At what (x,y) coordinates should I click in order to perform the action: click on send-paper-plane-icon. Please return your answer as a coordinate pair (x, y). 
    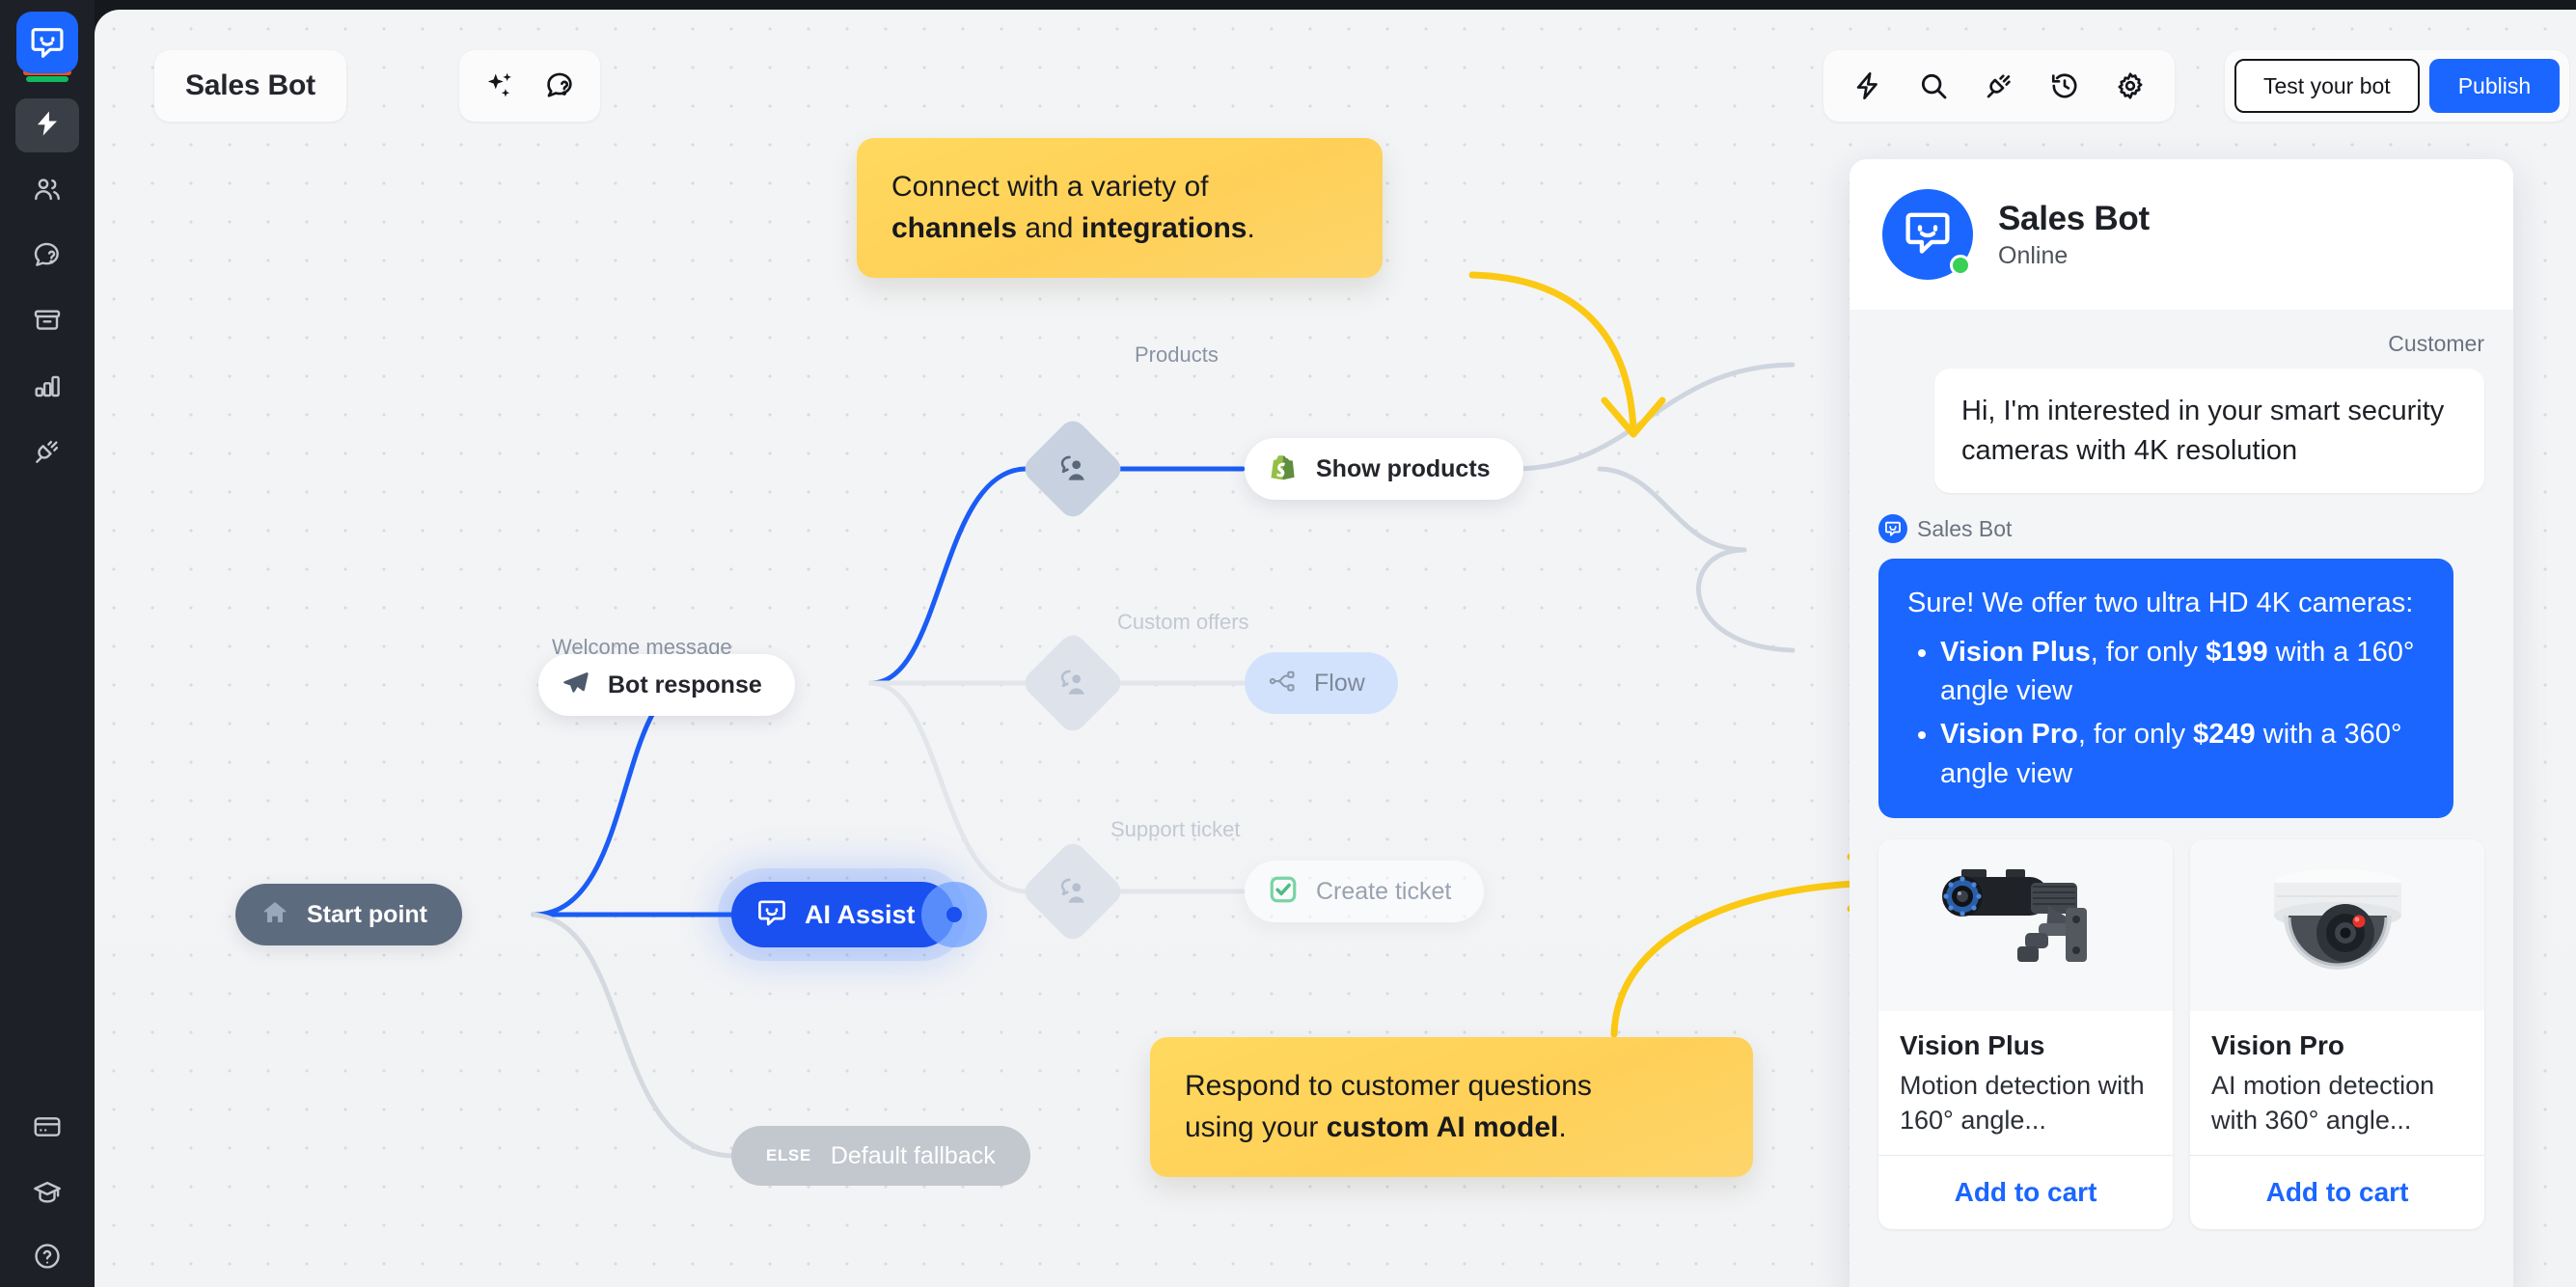
    Looking at the image, I should click on (576, 685).